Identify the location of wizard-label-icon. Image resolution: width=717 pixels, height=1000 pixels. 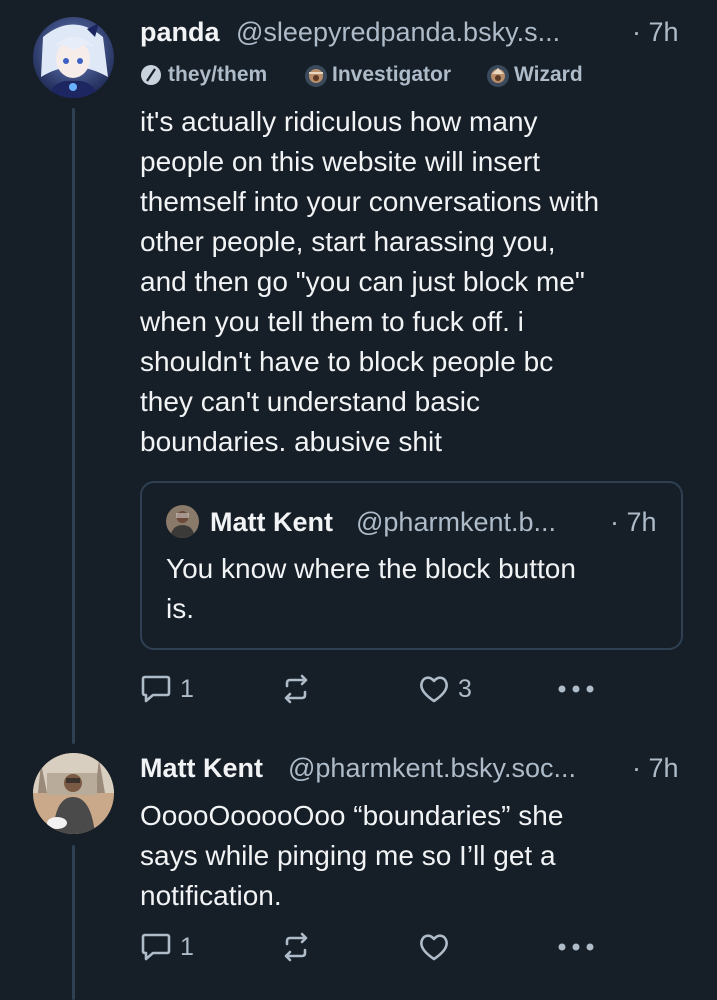
(497, 75).